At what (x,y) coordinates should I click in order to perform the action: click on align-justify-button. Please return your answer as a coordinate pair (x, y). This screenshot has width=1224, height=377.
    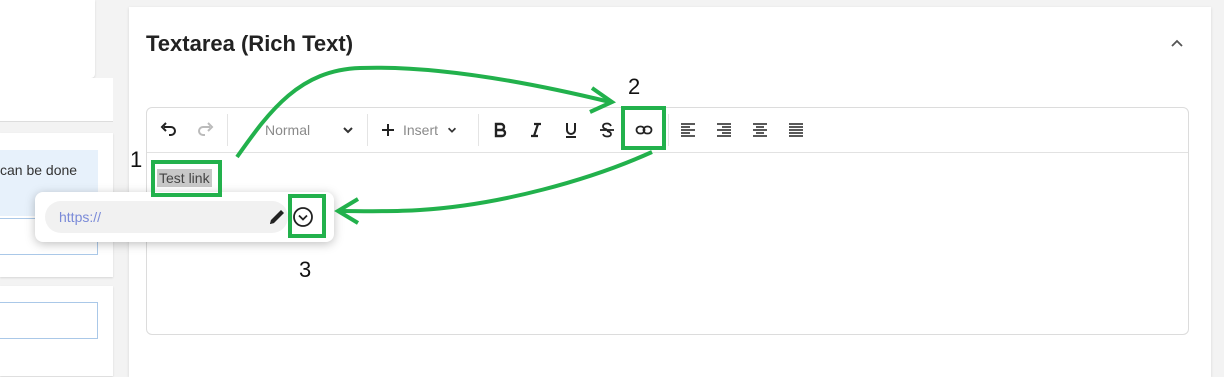
    Looking at the image, I should click on (796, 130).